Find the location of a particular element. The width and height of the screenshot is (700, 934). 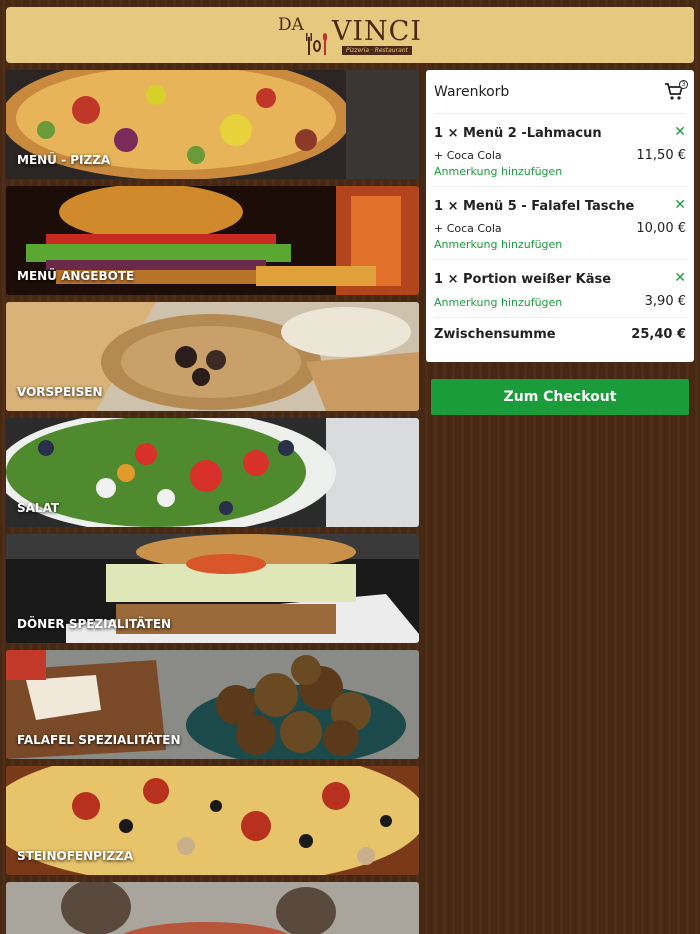

category-label: STEINOFENPIZZA is located at coordinates (75, 856).